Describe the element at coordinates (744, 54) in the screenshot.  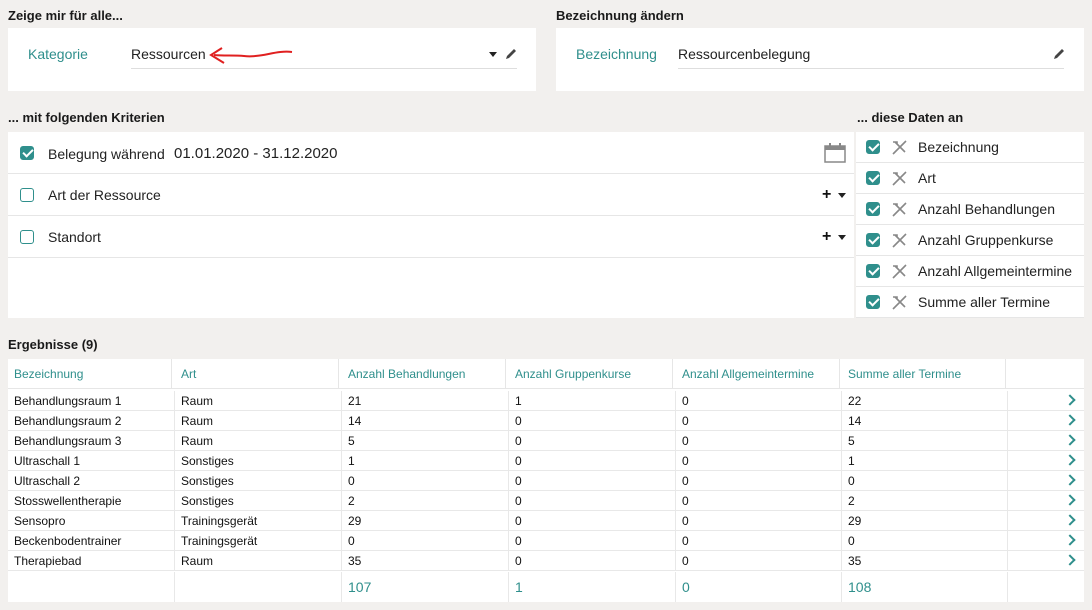
I see `rename-input: Ressourcenbelegung` at that location.